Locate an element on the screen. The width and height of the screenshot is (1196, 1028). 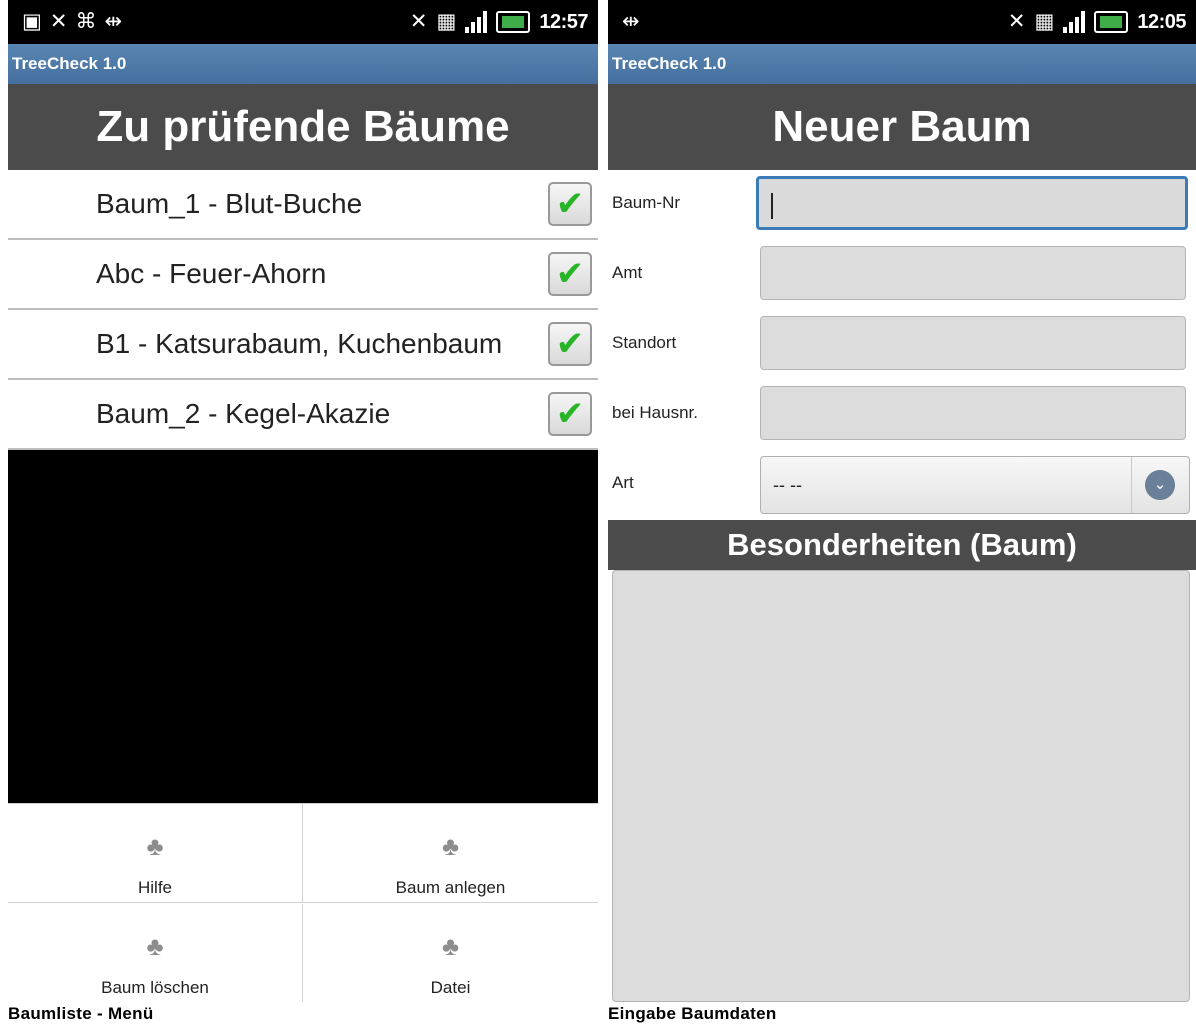
status-right: ✕ ▦ 12:05 is located at coordinates (1097, 22).